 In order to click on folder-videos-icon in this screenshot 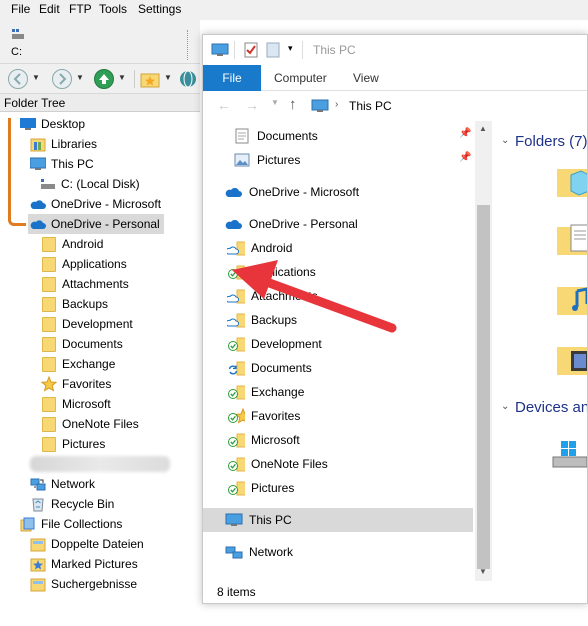, I will do `click(572, 359)`.